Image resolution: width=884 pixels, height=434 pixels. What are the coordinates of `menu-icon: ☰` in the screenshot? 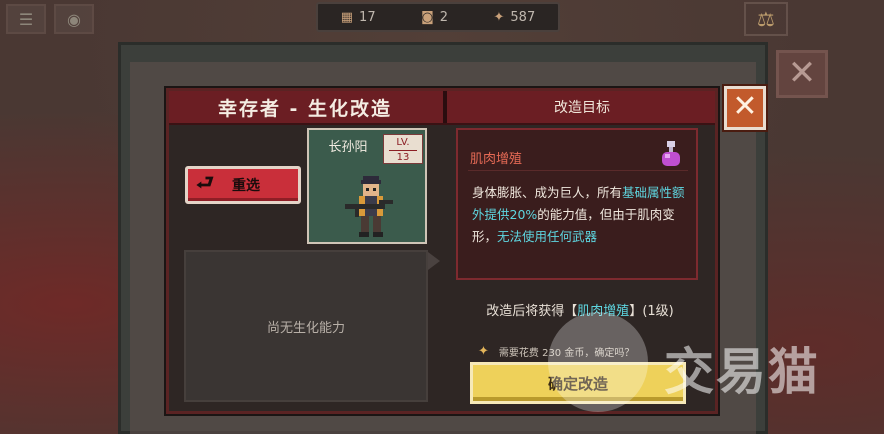 It's located at (26, 19).